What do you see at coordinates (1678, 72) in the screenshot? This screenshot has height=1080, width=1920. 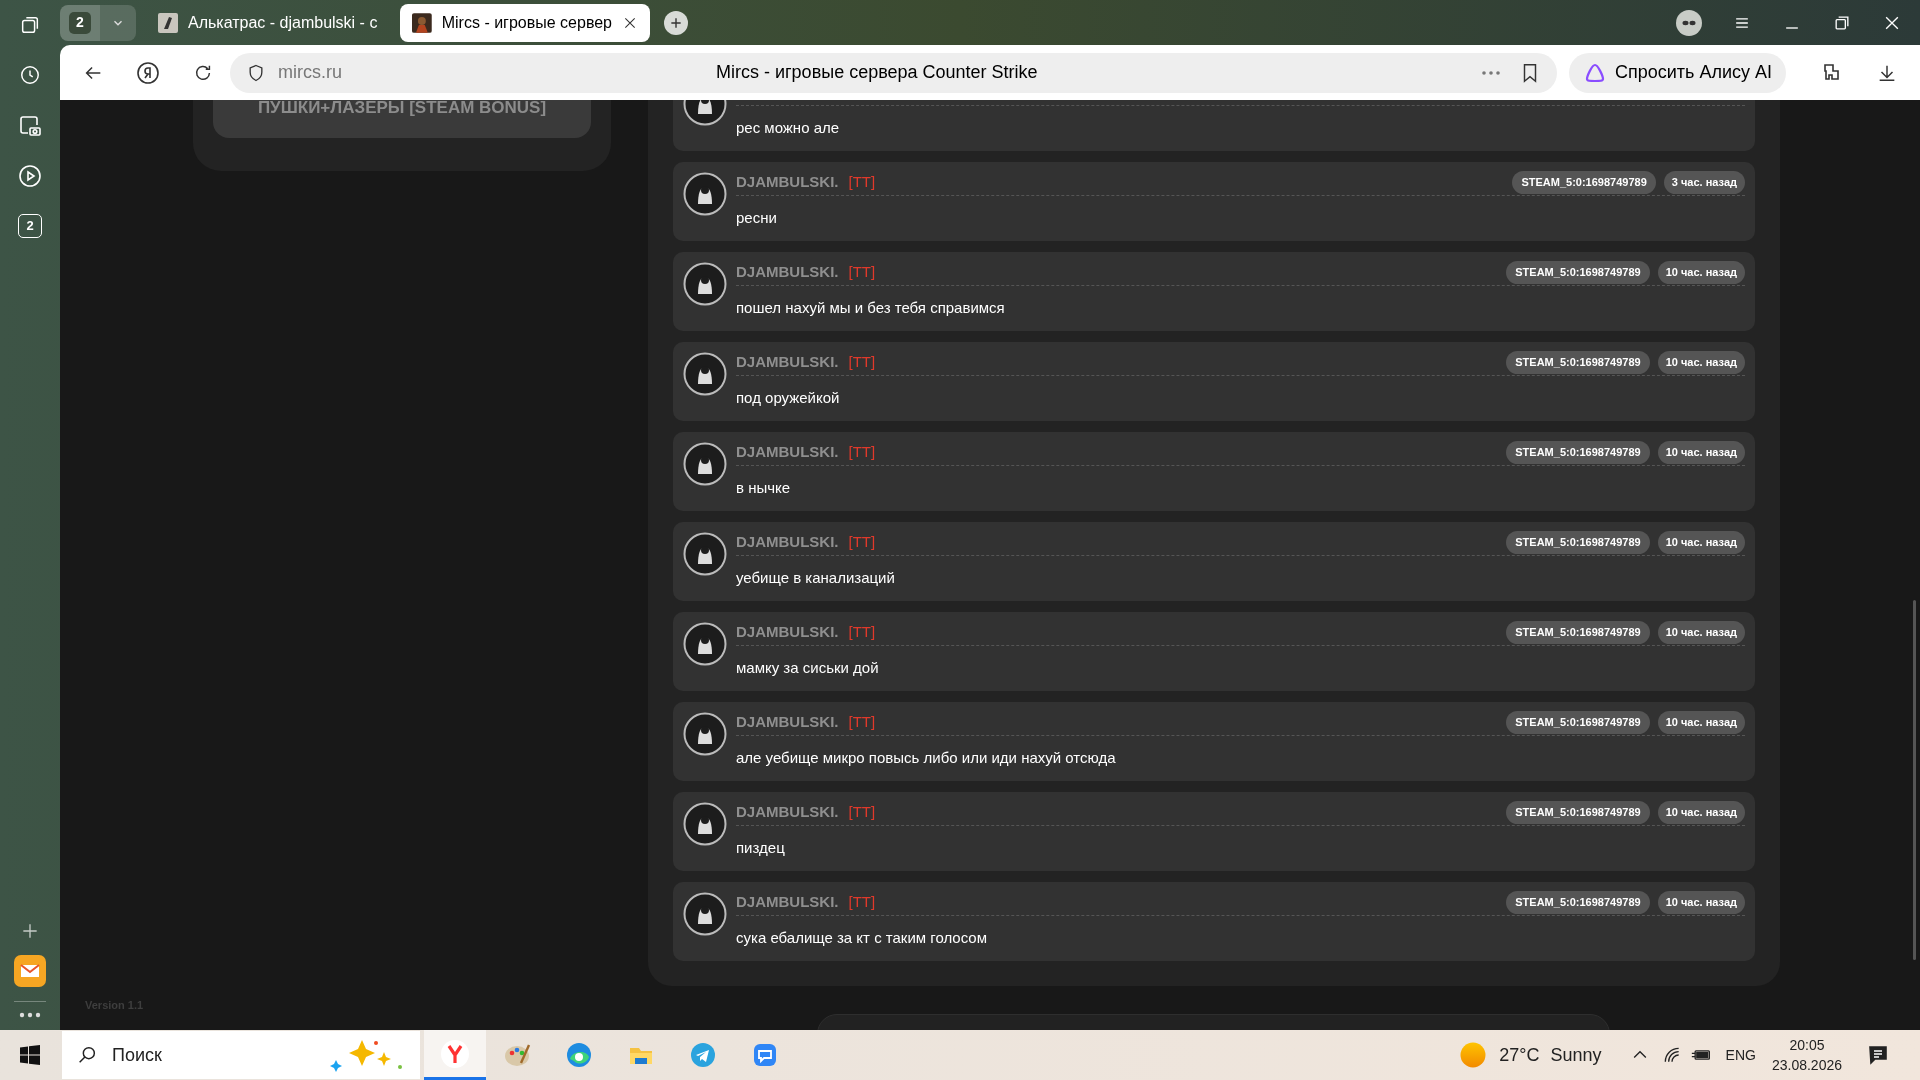 I see `assistant-button: Спросить Алису AI` at bounding box center [1678, 72].